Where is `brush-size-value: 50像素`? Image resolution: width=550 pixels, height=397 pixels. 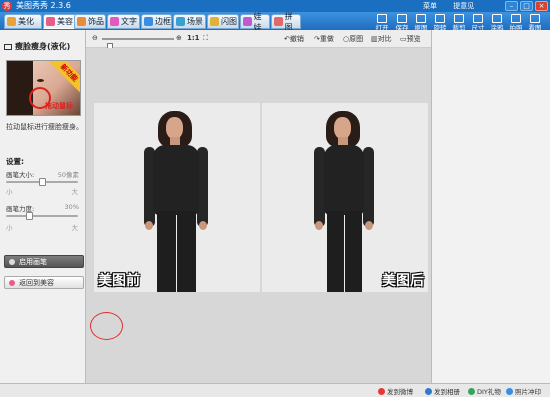 brush-size-value: 50像素 is located at coordinates (68, 175).